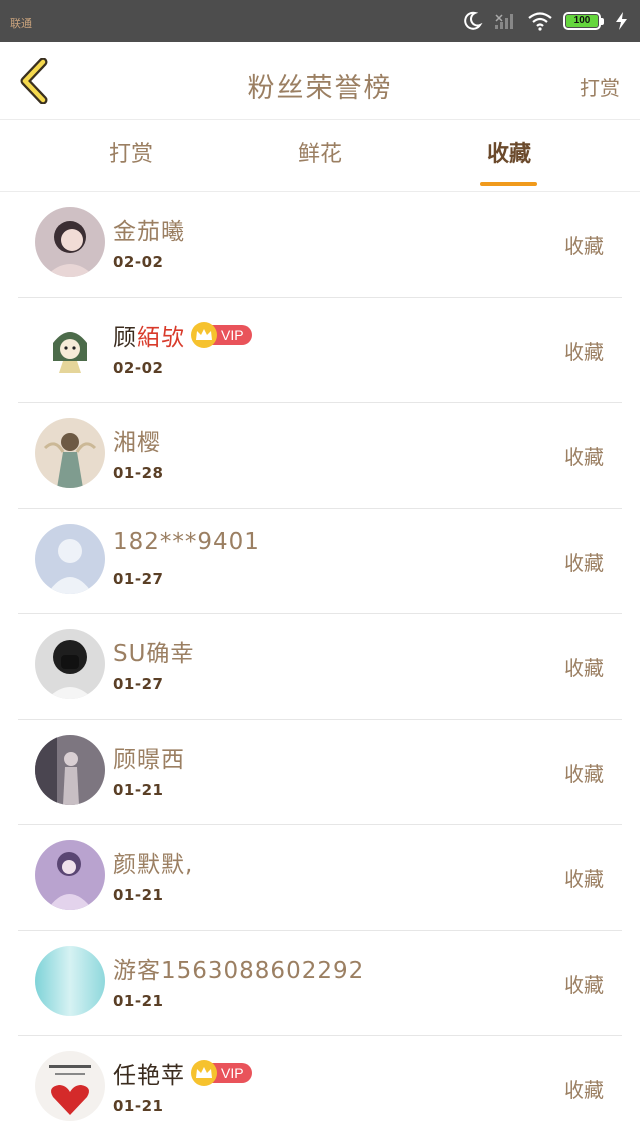  I want to click on tip-button: 打赏, so click(600, 86).